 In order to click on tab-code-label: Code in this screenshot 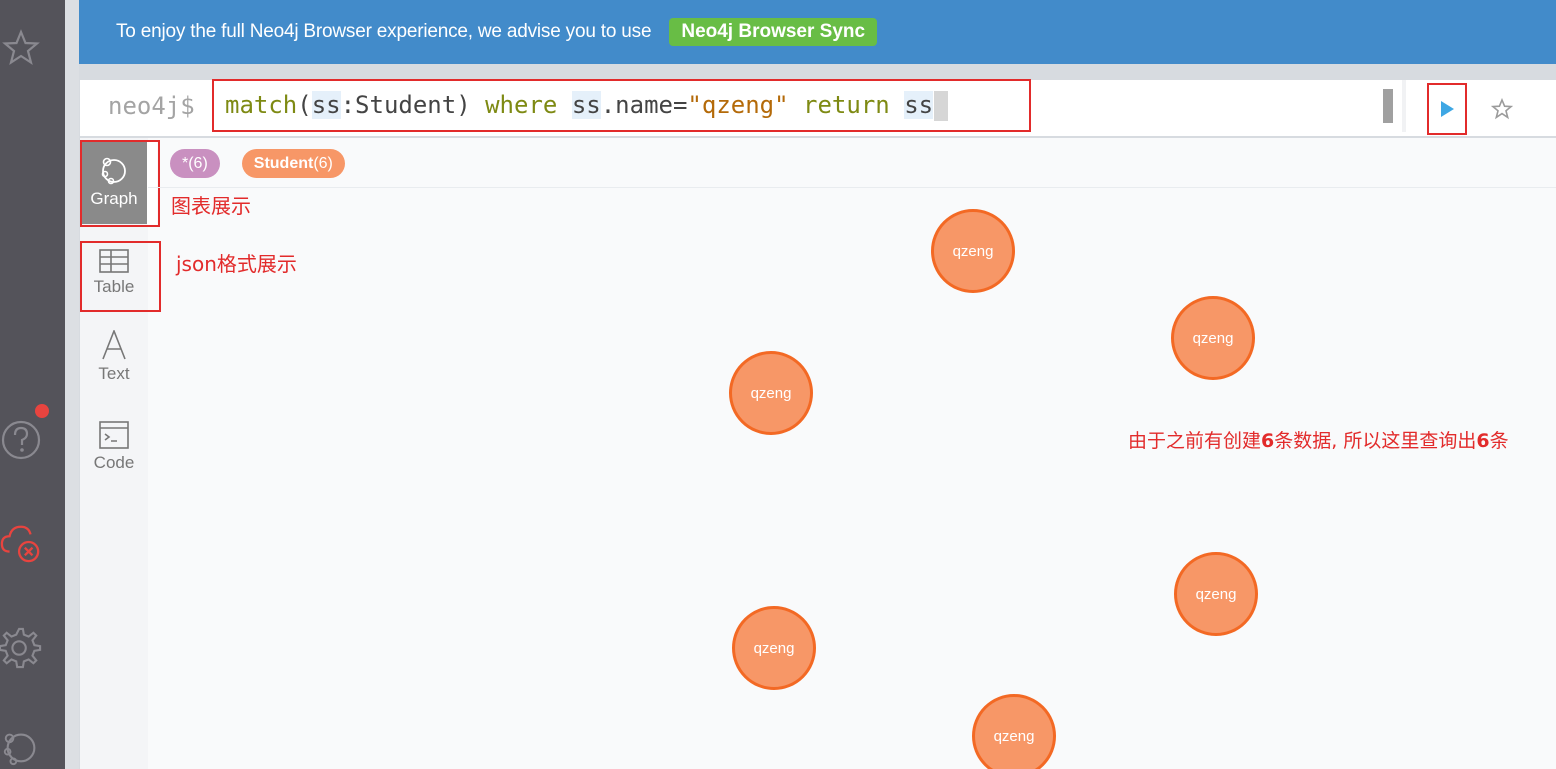, I will do `click(114, 462)`.